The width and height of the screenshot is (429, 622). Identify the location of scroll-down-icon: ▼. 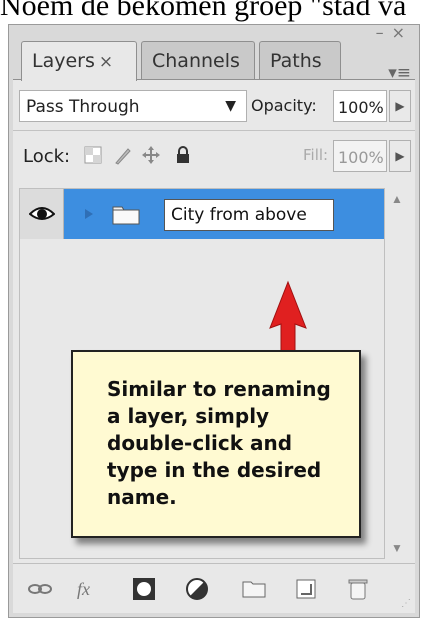
(397, 548).